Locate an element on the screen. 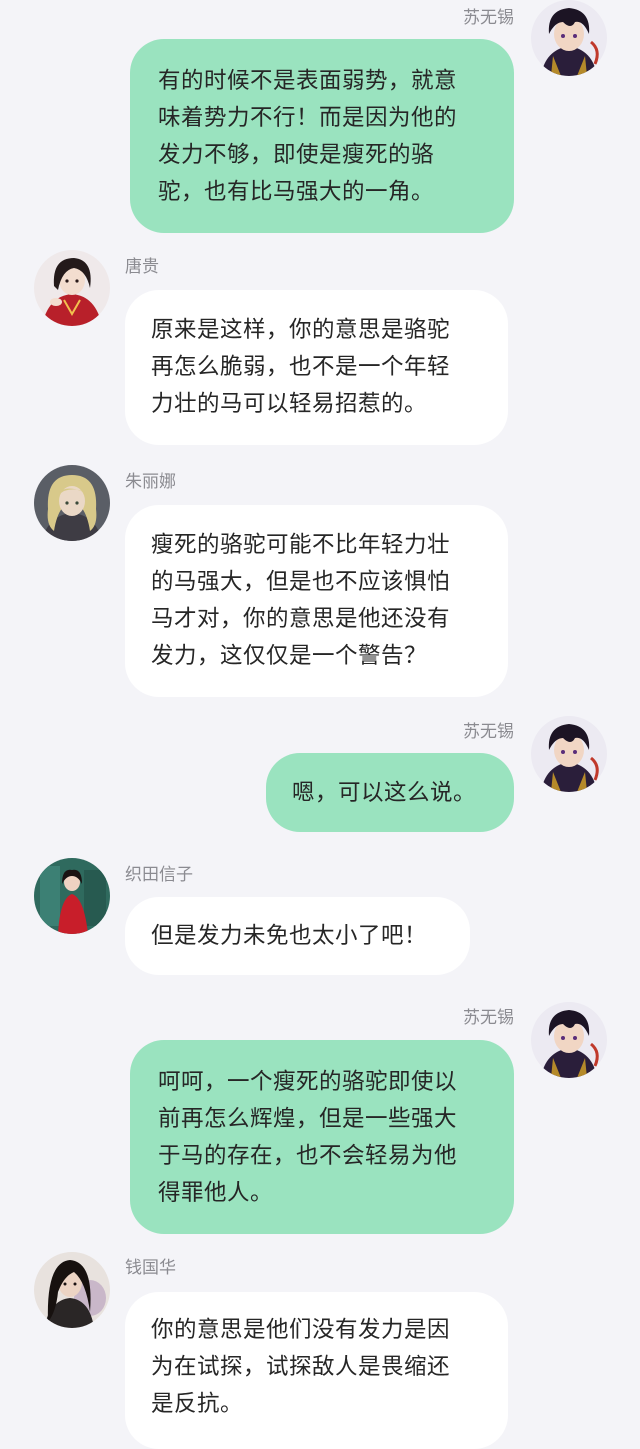 This screenshot has width=640, height=1449. sender-name: 唐贵 is located at coordinates (142, 267).